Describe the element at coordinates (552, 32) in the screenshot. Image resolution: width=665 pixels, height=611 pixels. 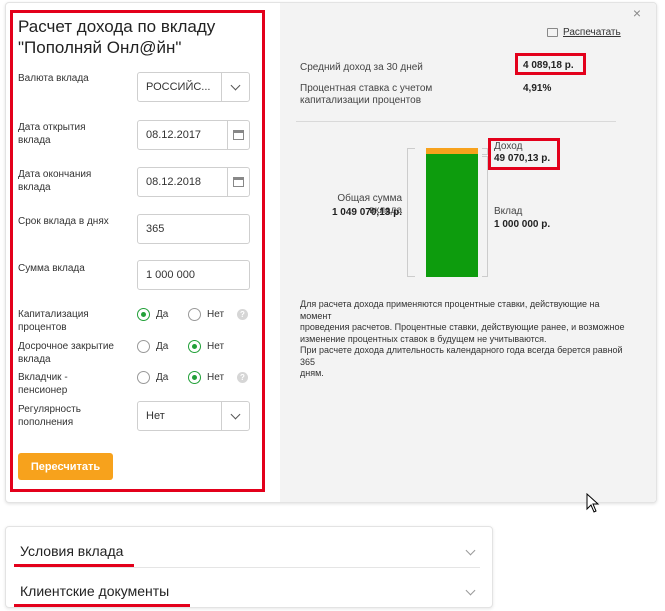
I see `printer-icon` at that location.